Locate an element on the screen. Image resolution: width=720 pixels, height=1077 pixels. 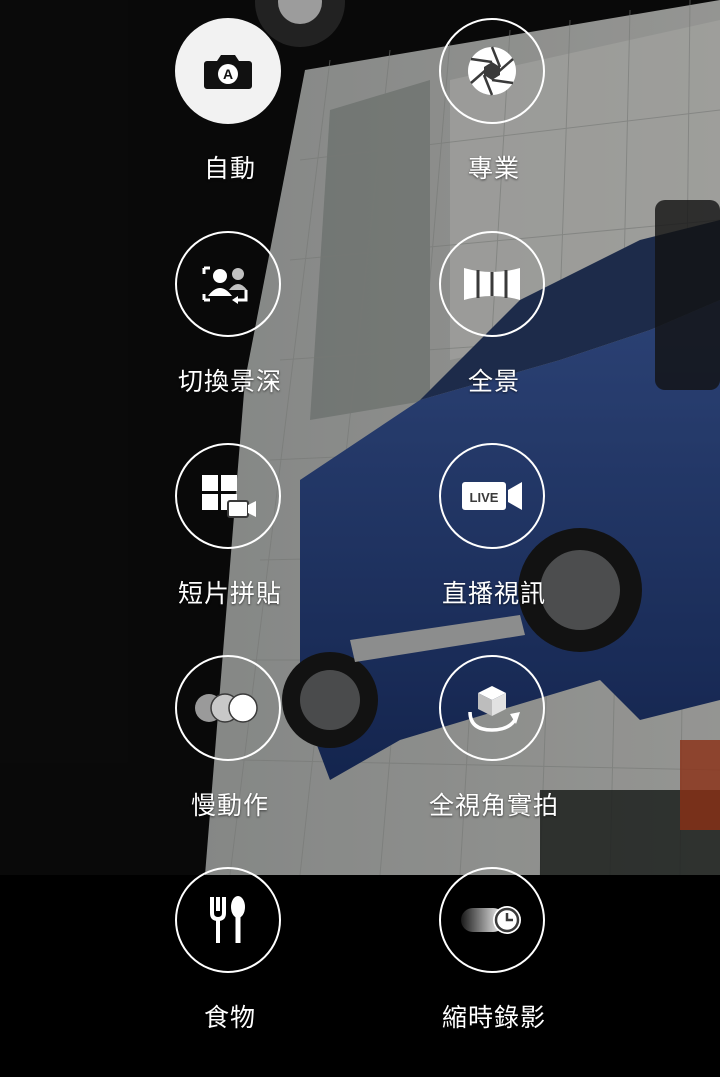
mode-video-collage-button is located at coordinates (228, 496).